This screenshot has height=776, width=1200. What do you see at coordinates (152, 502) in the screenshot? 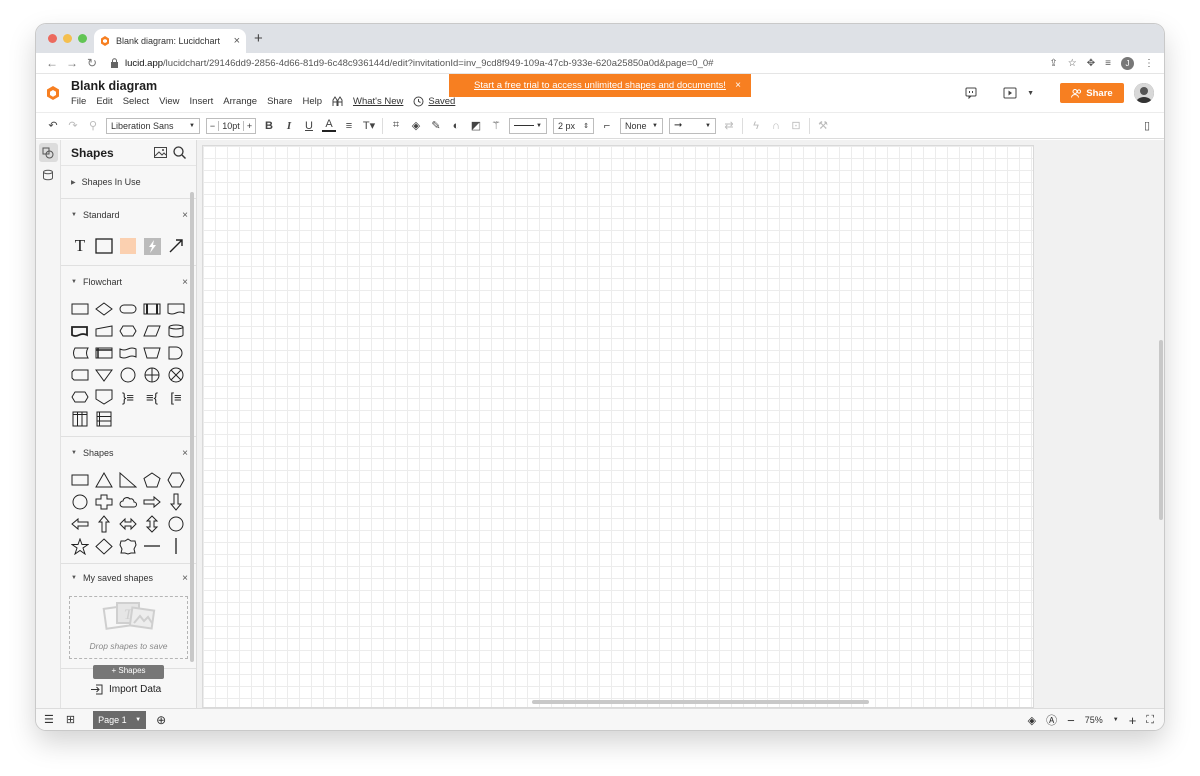
I see `arrow-right-shape` at bounding box center [152, 502].